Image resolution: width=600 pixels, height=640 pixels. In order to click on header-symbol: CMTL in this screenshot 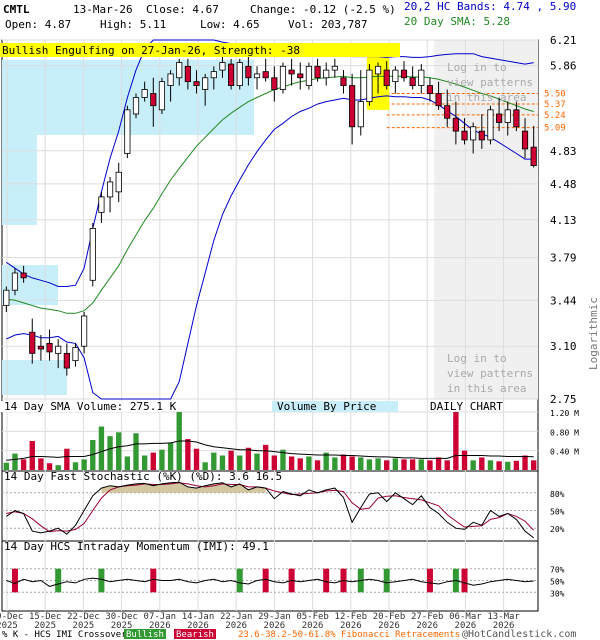, I will do `click(16, 9)`.